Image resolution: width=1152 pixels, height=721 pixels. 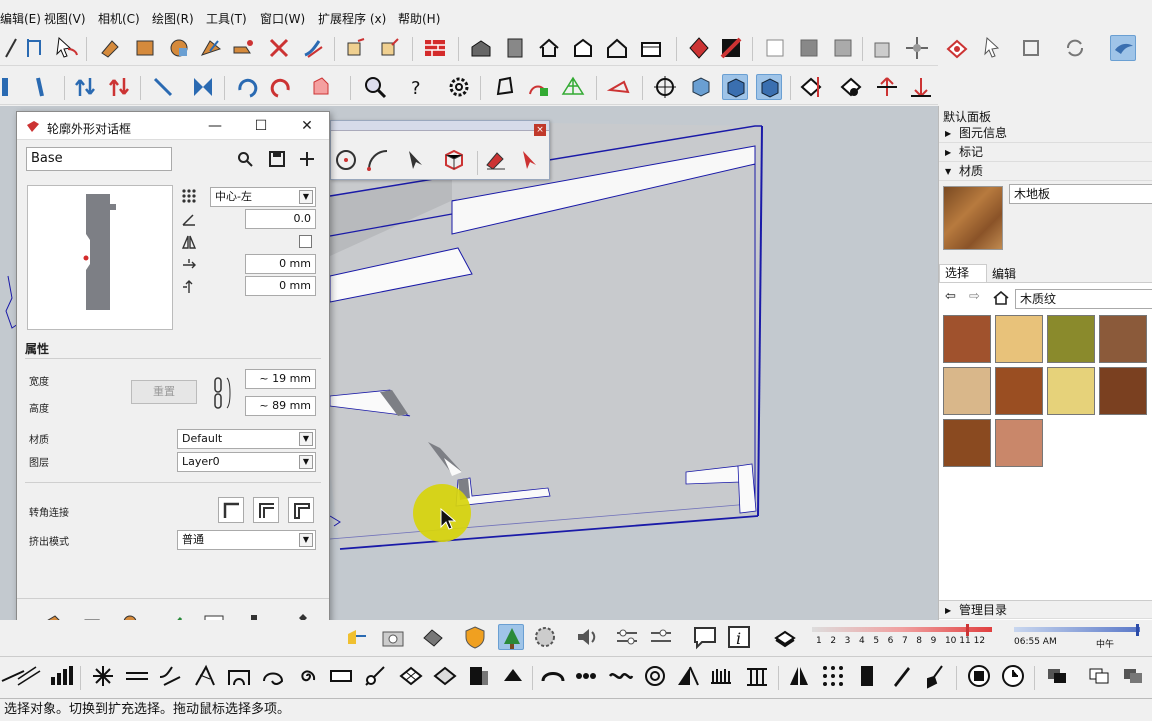 I want to click on refresh-icon, so click(x=1075, y=48).